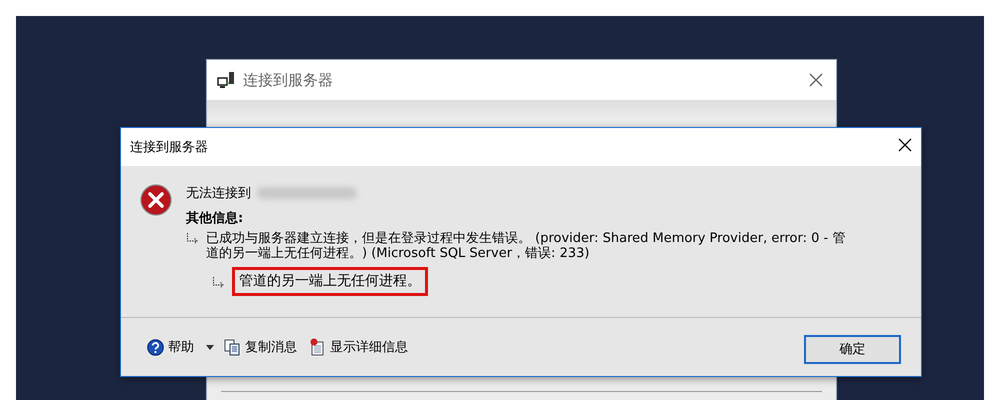 The width and height of the screenshot is (999, 400). I want to click on document-error-icon, so click(317, 347).